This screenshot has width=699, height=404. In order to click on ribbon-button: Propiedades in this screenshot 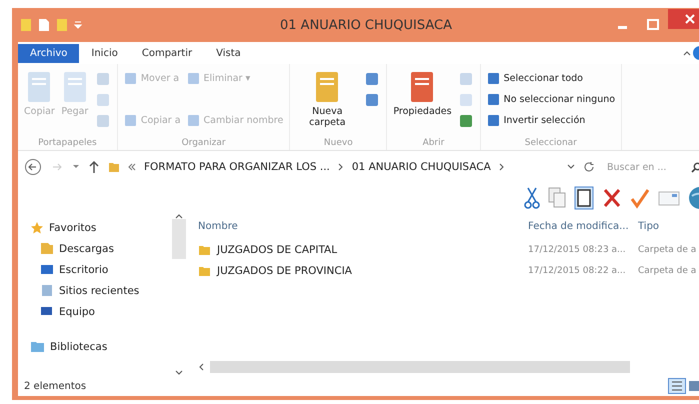, I will do `click(422, 93)`.